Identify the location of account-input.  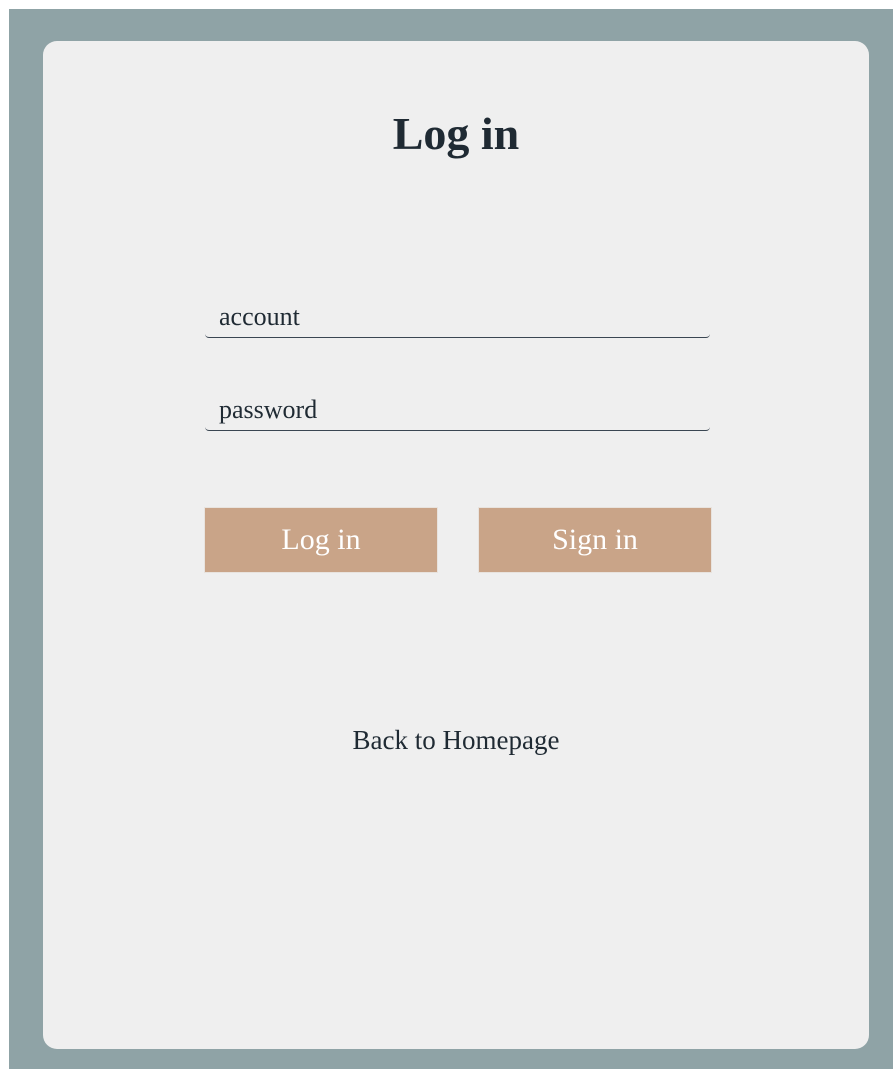
(457, 317).